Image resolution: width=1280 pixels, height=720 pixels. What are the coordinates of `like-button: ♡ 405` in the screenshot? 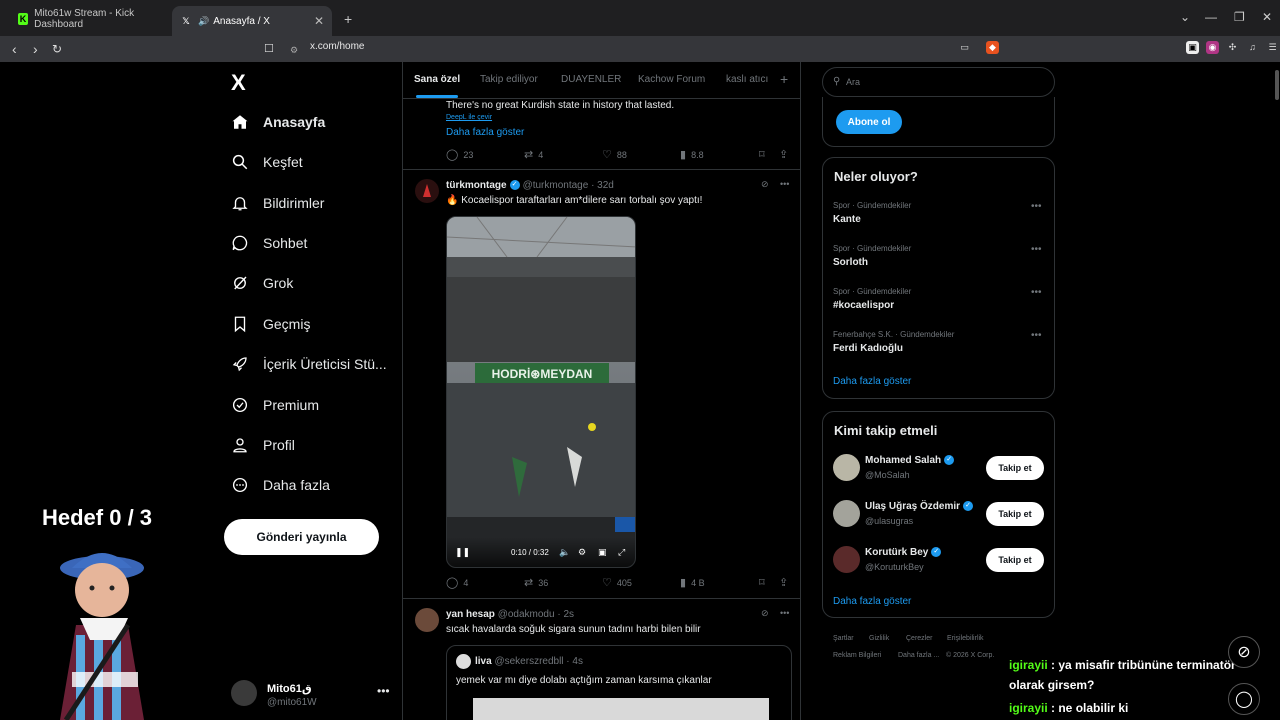 It's located at (617, 582).